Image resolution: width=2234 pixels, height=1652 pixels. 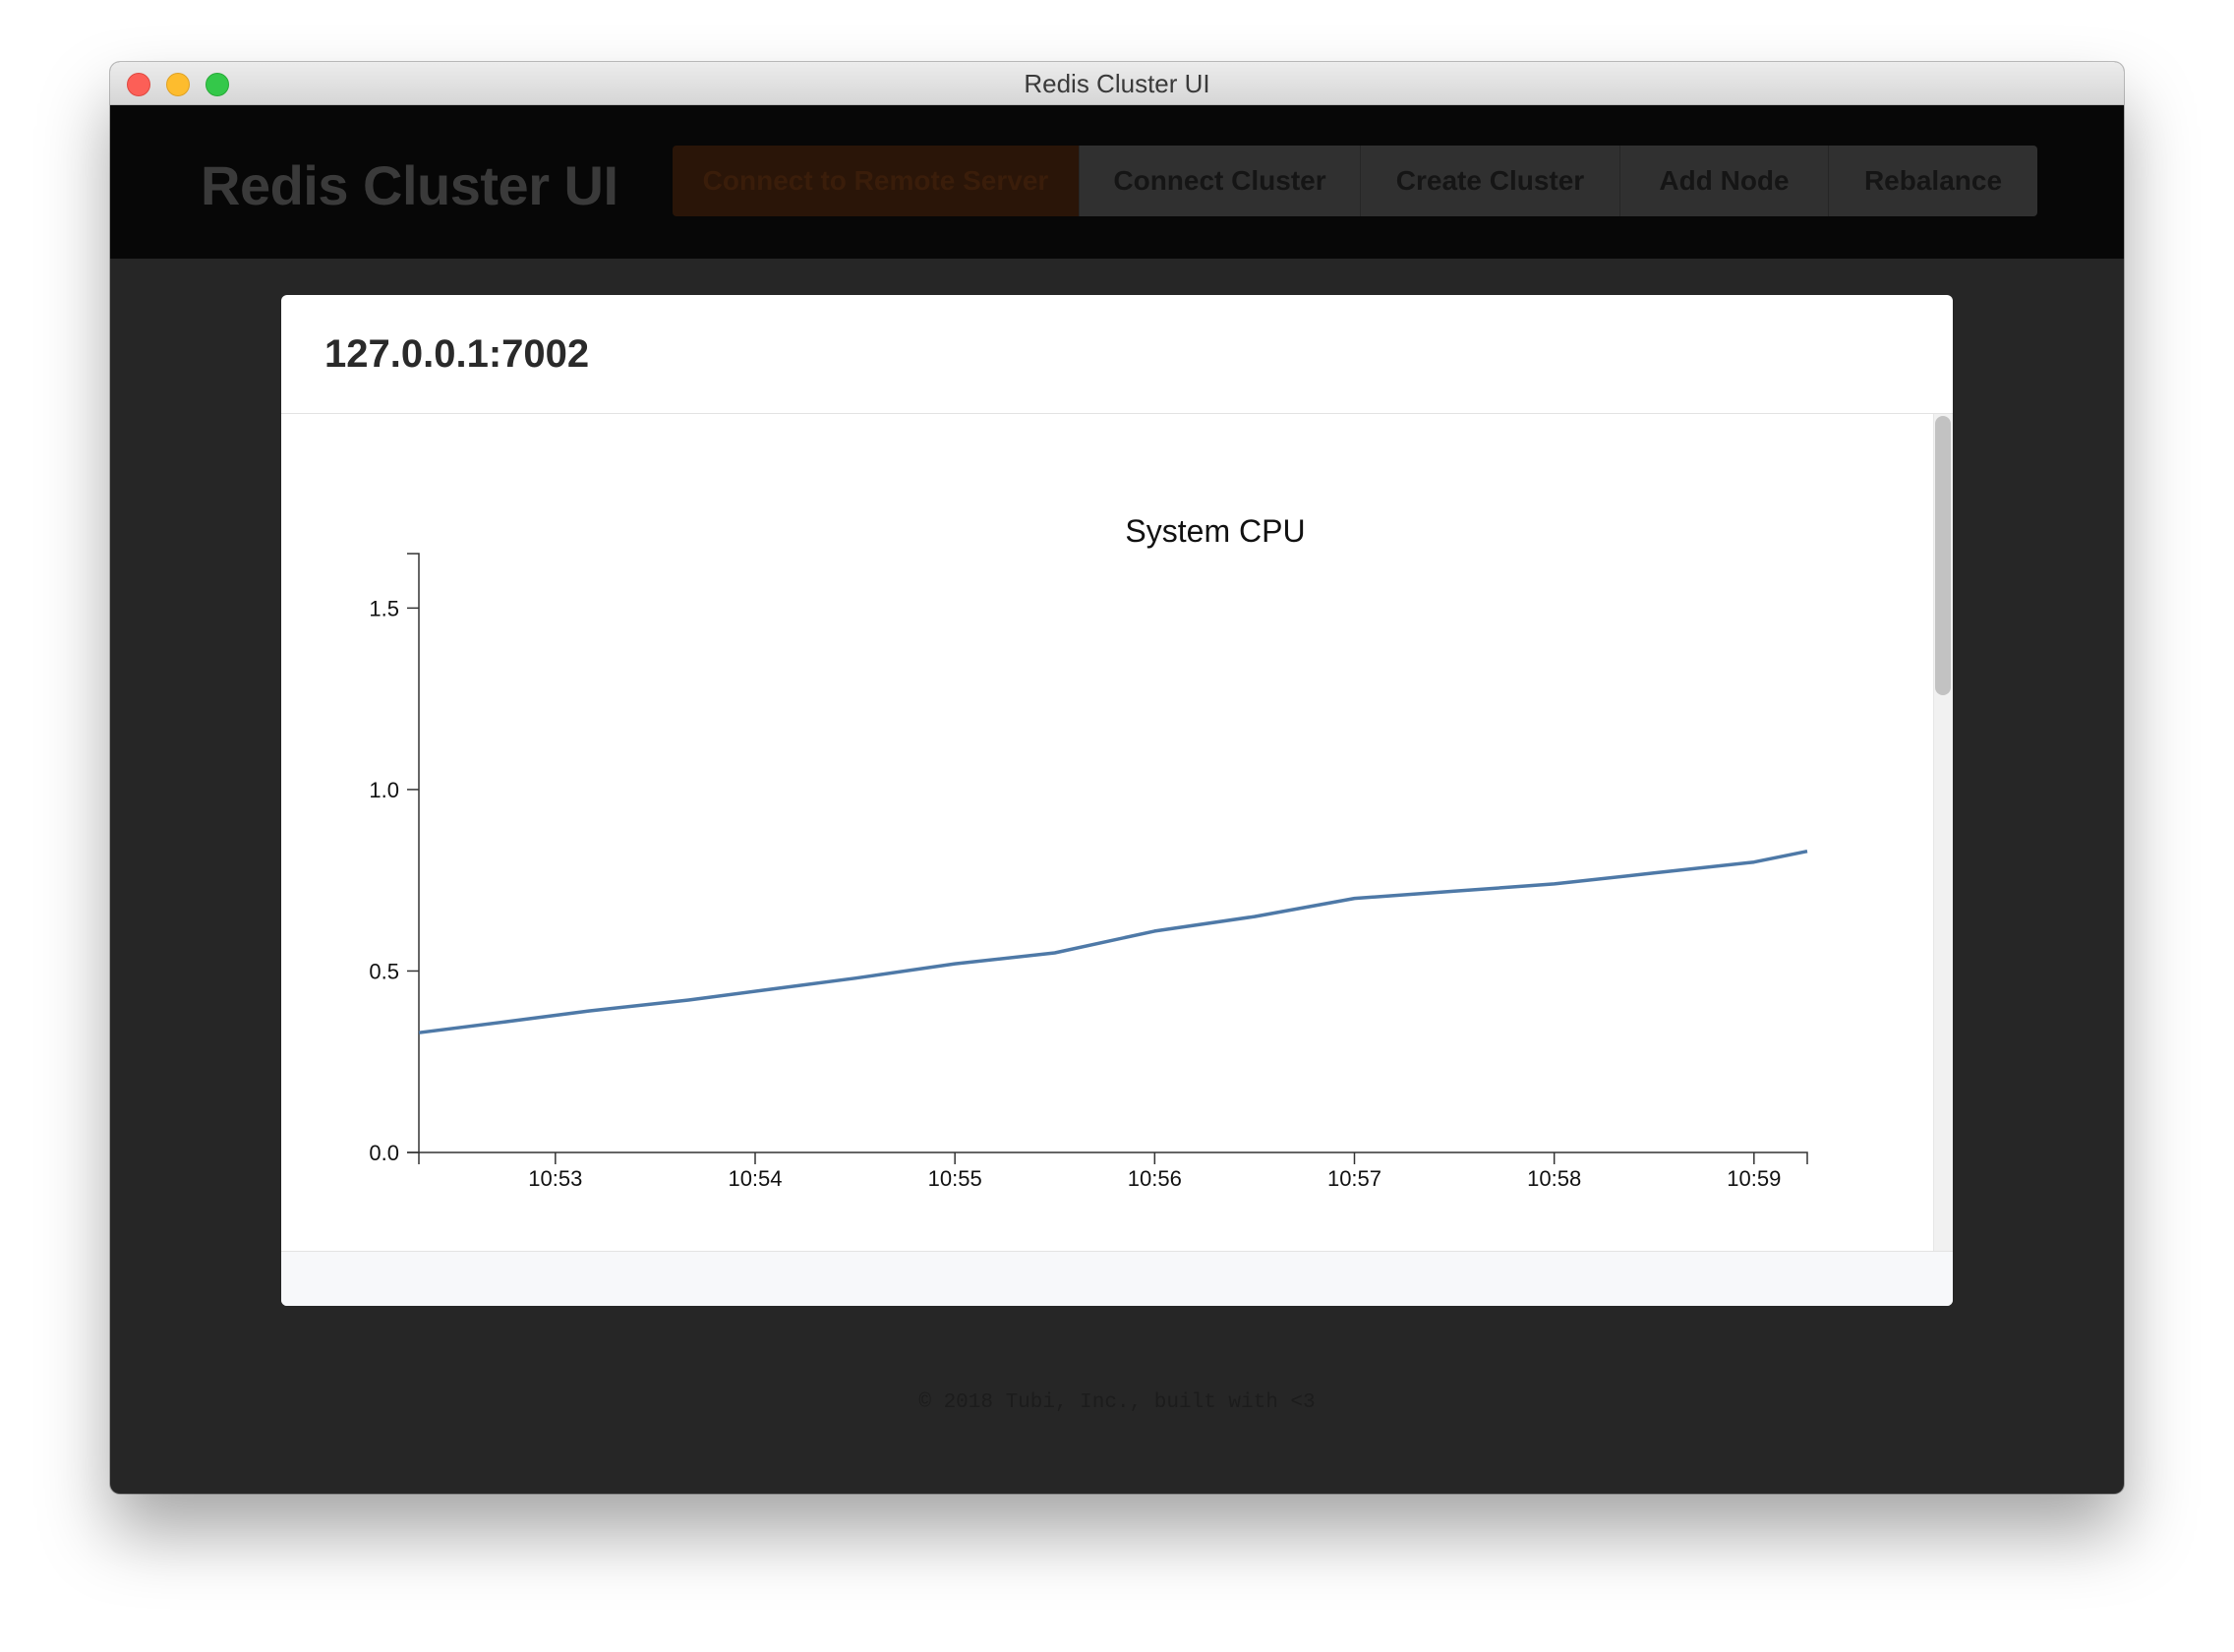 I want to click on title-bar: Redis Cluster UI, so click(x=1117, y=83).